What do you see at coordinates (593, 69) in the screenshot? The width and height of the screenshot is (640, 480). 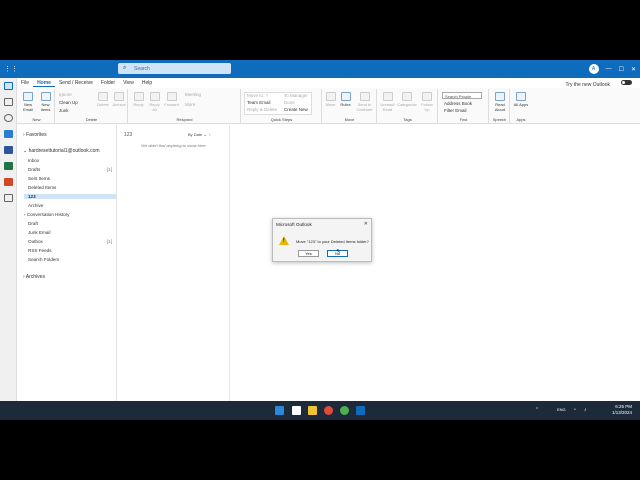 I see `avatar: A` at bounding box center [593, 69].